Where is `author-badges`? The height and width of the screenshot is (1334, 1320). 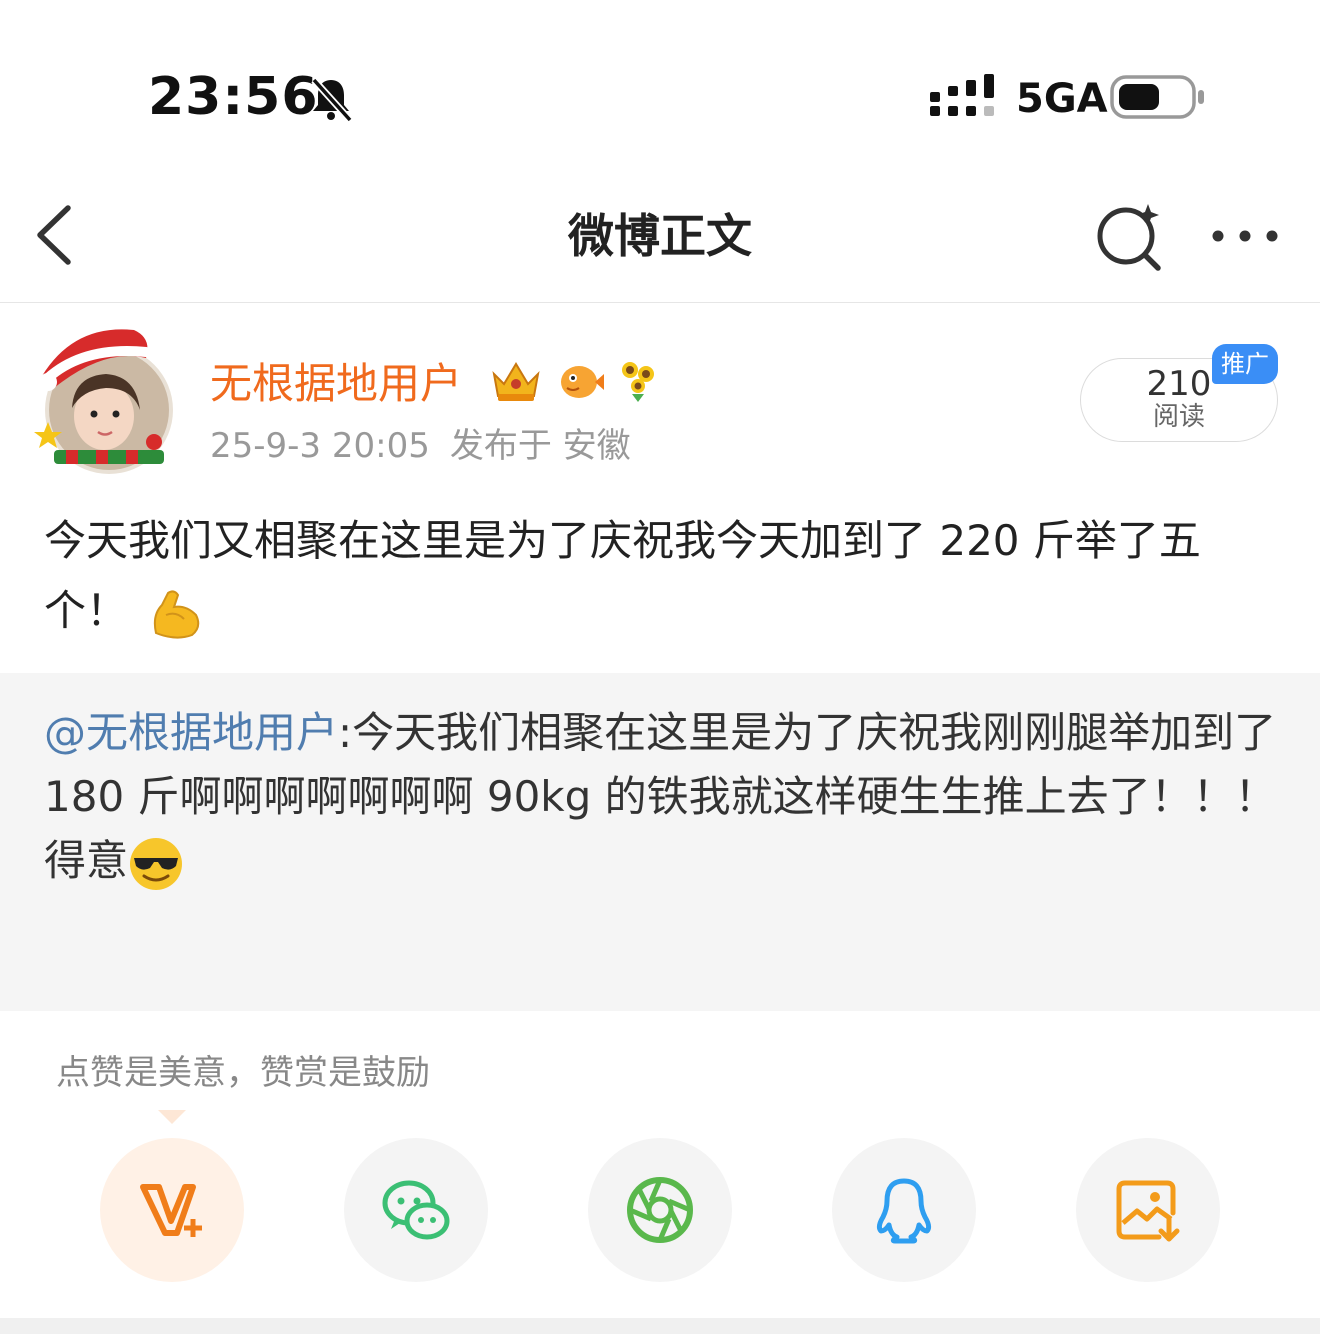
author-badges is located at coordinates (577, 381).